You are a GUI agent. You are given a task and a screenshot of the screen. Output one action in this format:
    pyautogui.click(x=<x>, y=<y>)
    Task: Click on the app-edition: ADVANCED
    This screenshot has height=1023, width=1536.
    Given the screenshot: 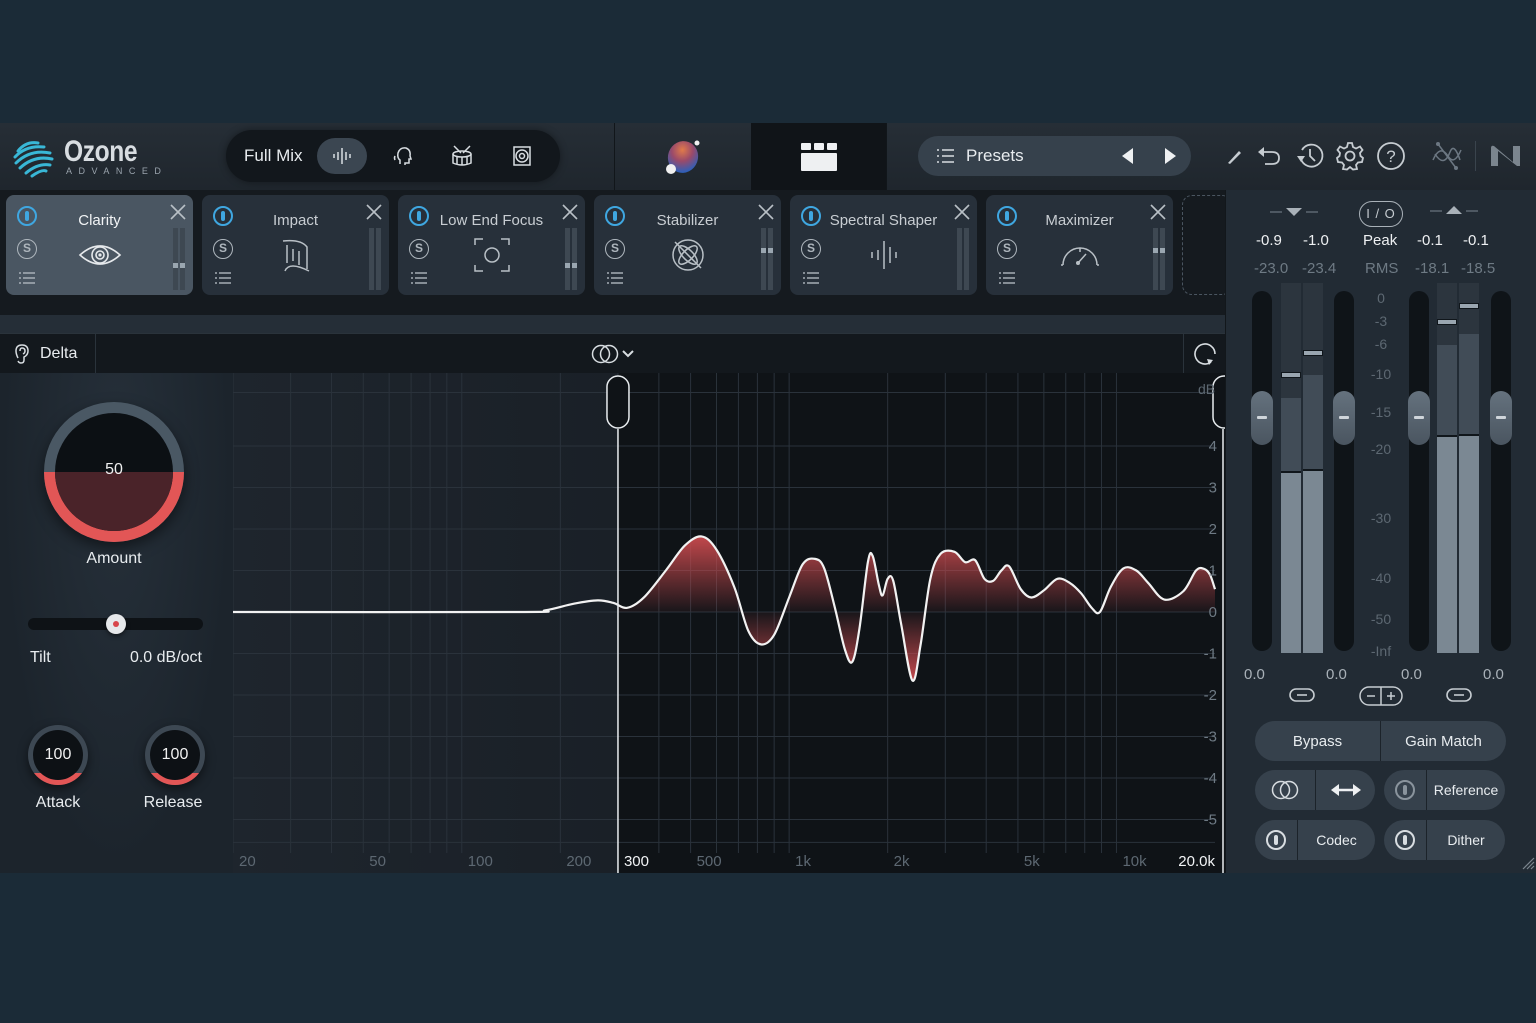 What is the action you would take?
    pyautogui.click(x=117, y=171)
    